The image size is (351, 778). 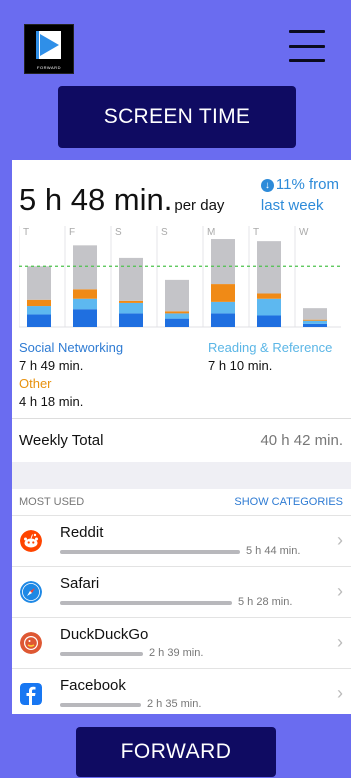 I want to click on app-name: Reddit, so click(x=82, y=532).